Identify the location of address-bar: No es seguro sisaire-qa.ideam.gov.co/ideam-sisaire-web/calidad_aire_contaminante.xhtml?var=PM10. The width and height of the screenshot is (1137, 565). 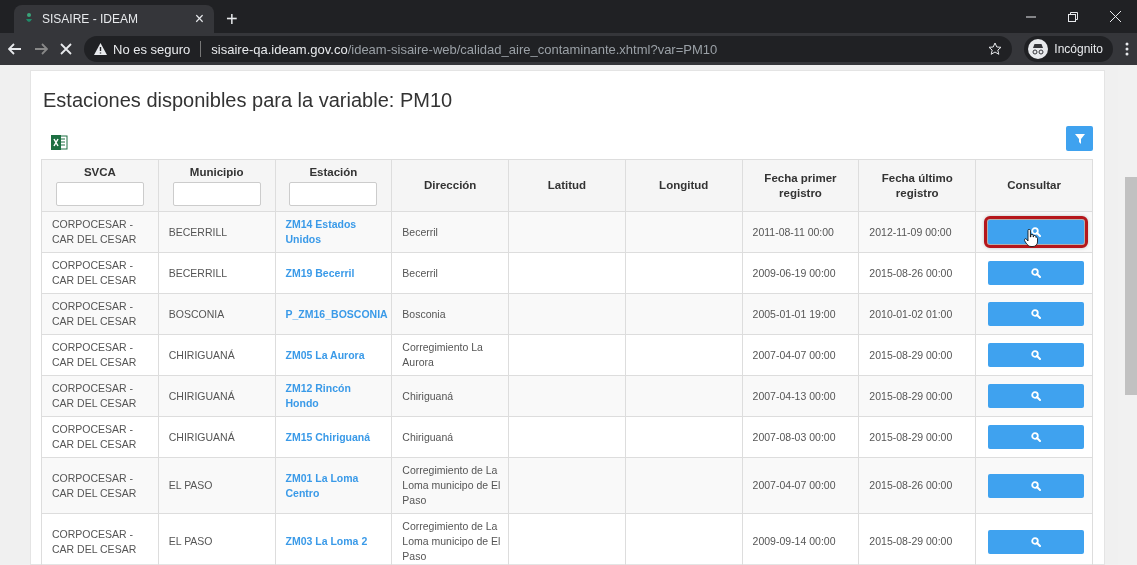
(548, 49).